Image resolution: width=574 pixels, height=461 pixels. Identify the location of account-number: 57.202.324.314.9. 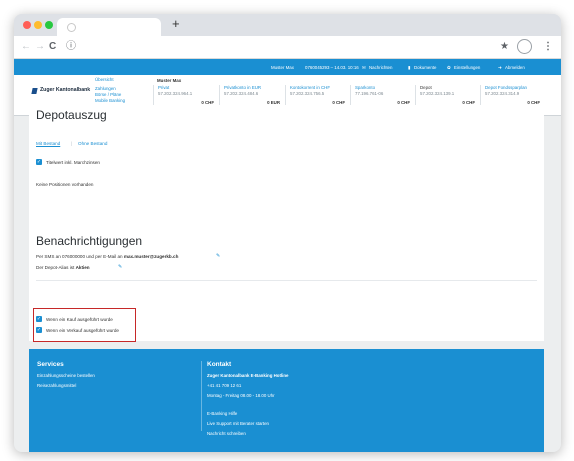
(502, 93).